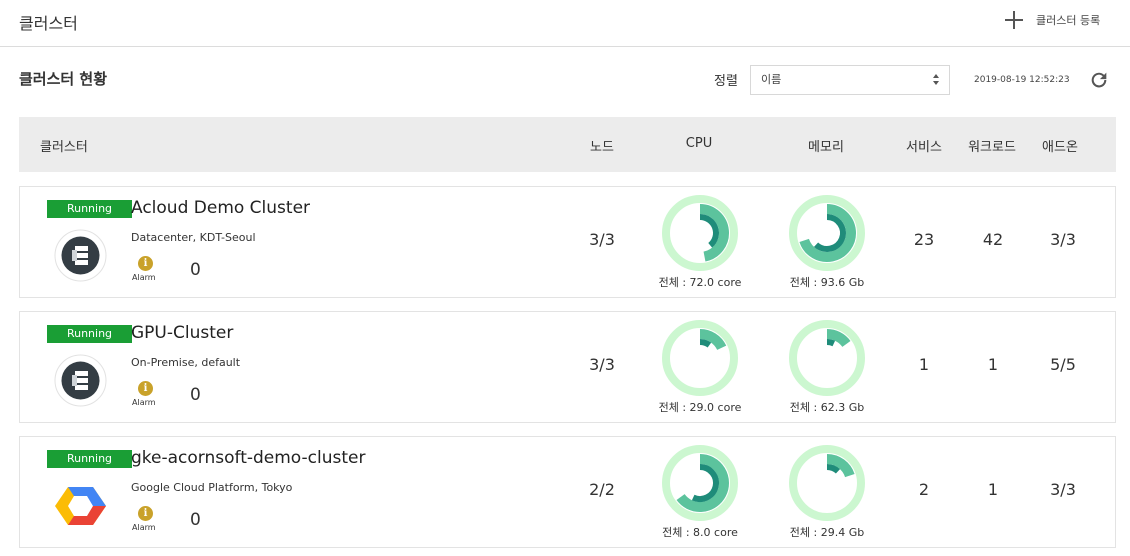  I want to click on cluster-name: GPU-Cluster, so click(182, 333).